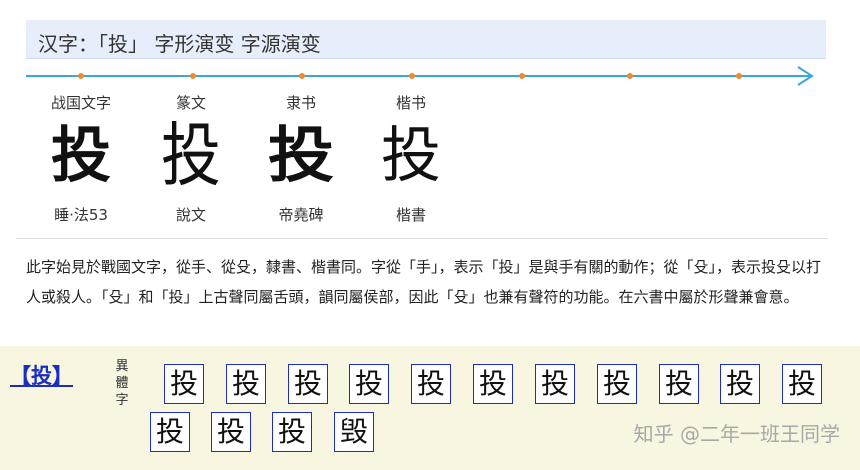 The width and height of the screenshot is (860, 470). What do you see at coordinates (41, 375) in the screenshot?
I see `character-link: 【投】` at bounding box center [41, 375].